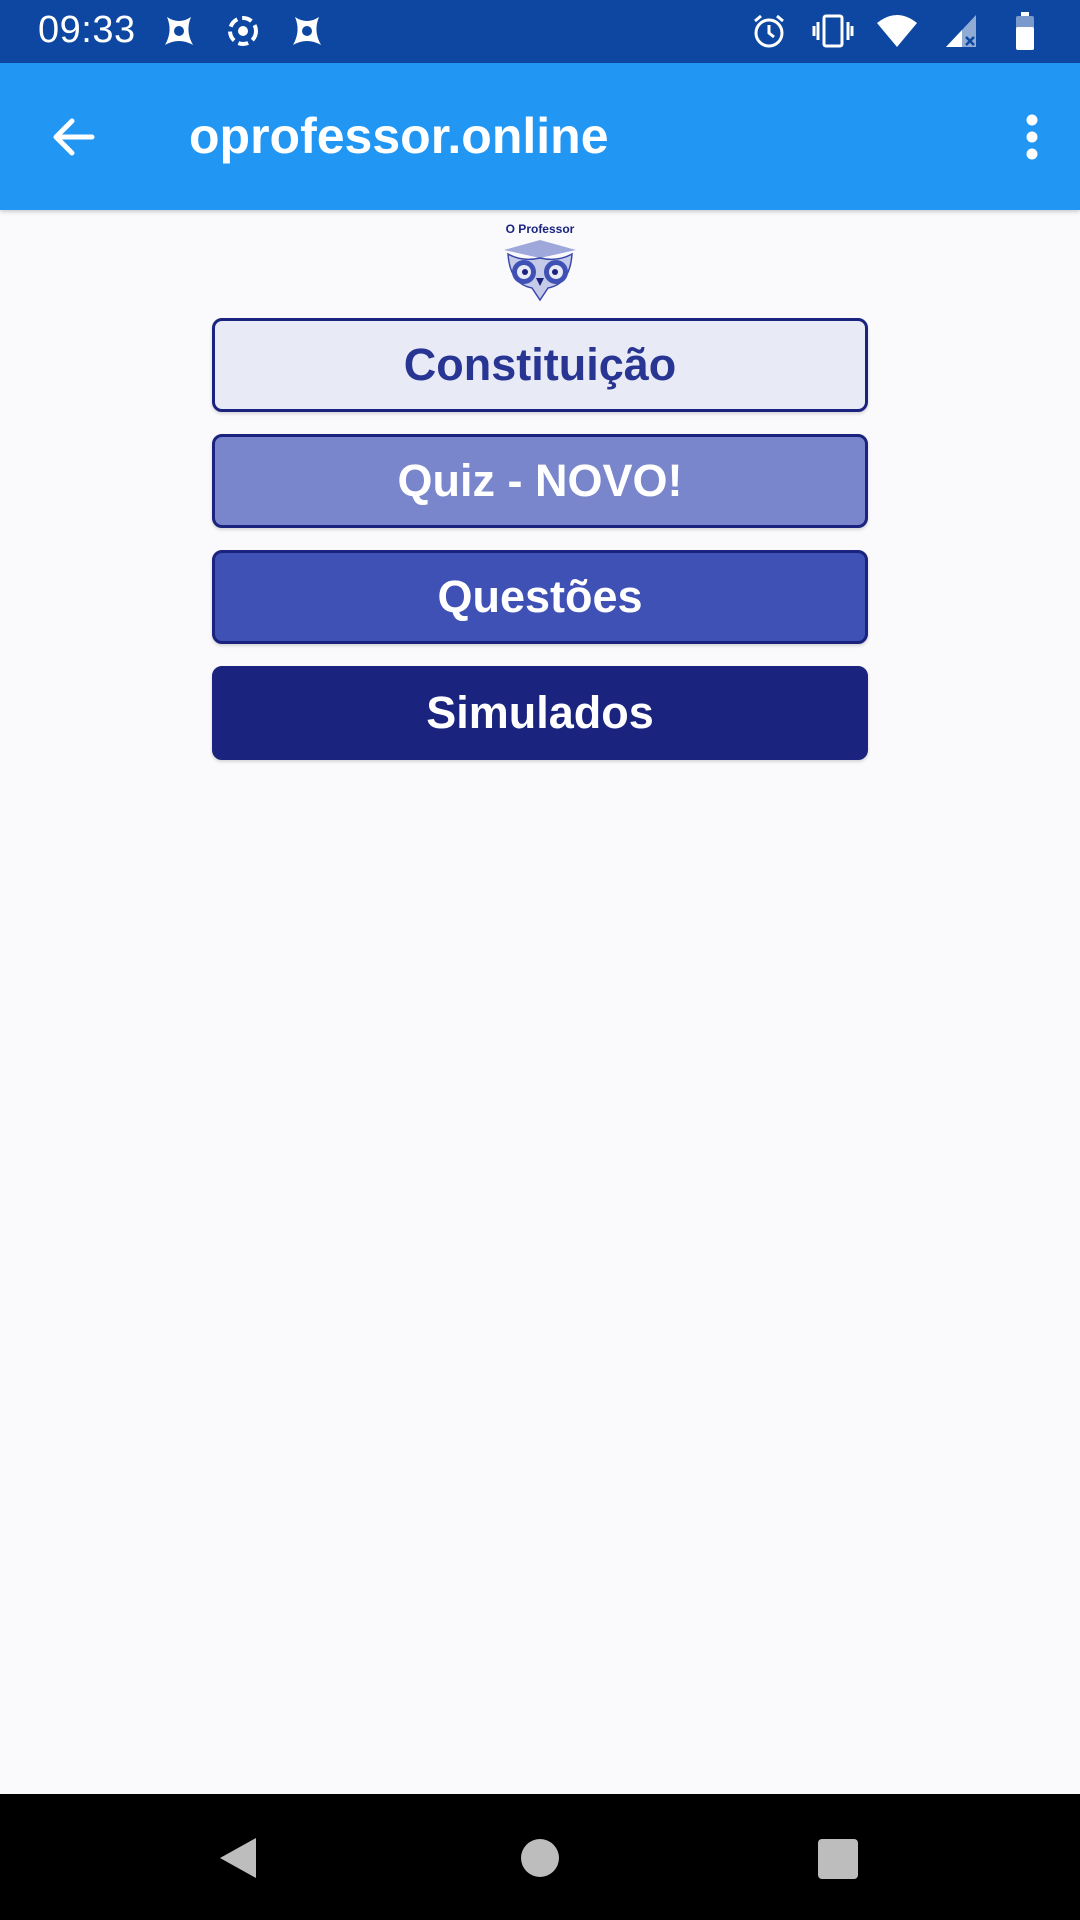  What do you see at coordinates (961, 31) in the screenshot?
I see `signal-icon` at bounding box center [961, 31].